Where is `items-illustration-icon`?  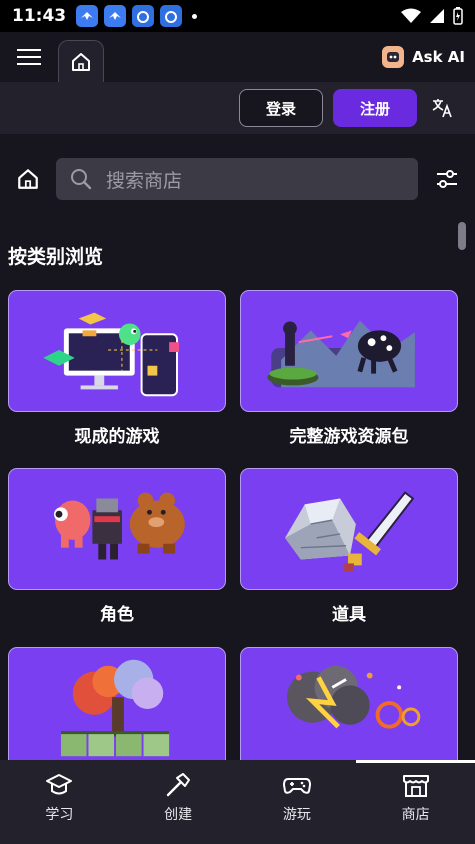
items-illustration-icon is located at coordinates (350, 531).